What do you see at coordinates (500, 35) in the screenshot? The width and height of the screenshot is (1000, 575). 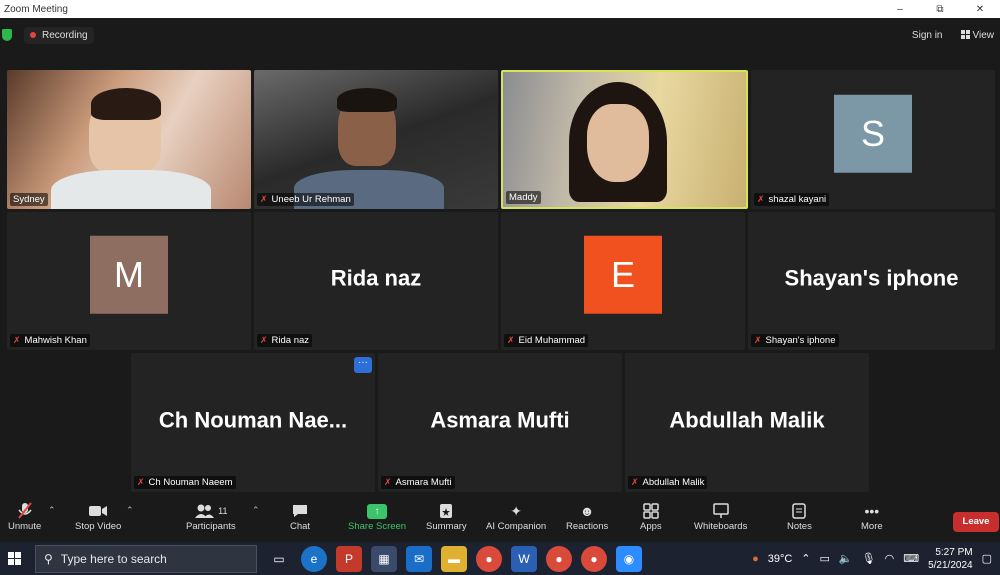 I see `meeting-topbar: Recording Sign in View` at bounding box center [500, 35].